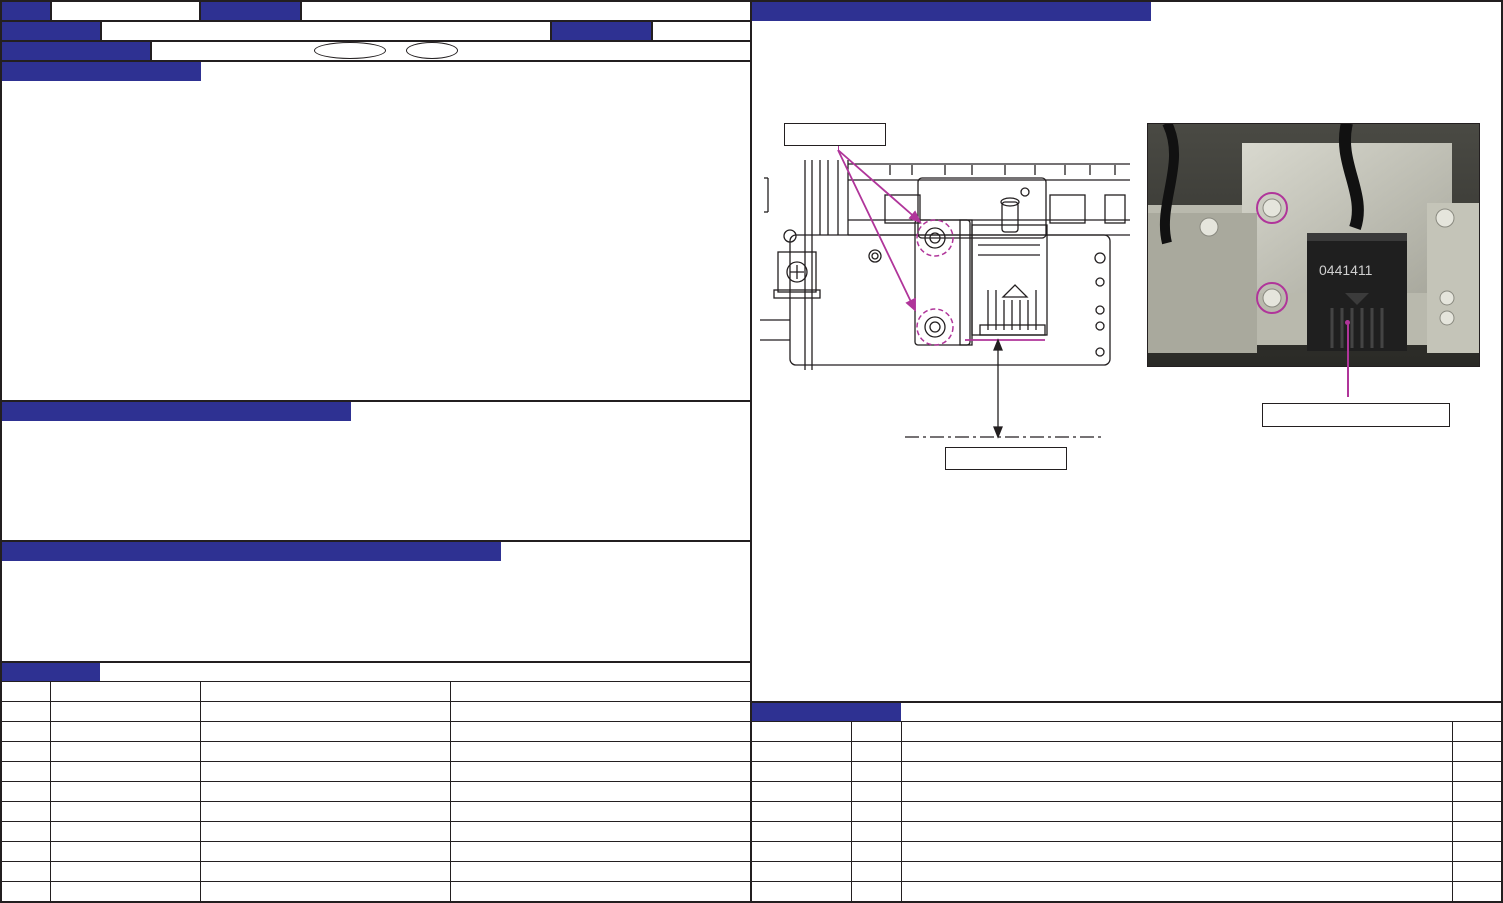 The image size is (1503, 903). Describe the element at coordinates (826, 712) in the screenshot. I see `parts-title` at that location.